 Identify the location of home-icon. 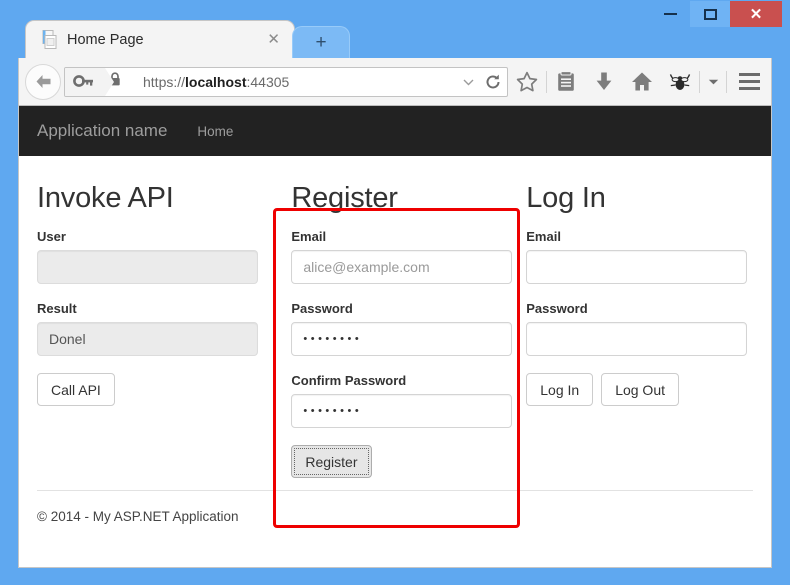
(642, 82).